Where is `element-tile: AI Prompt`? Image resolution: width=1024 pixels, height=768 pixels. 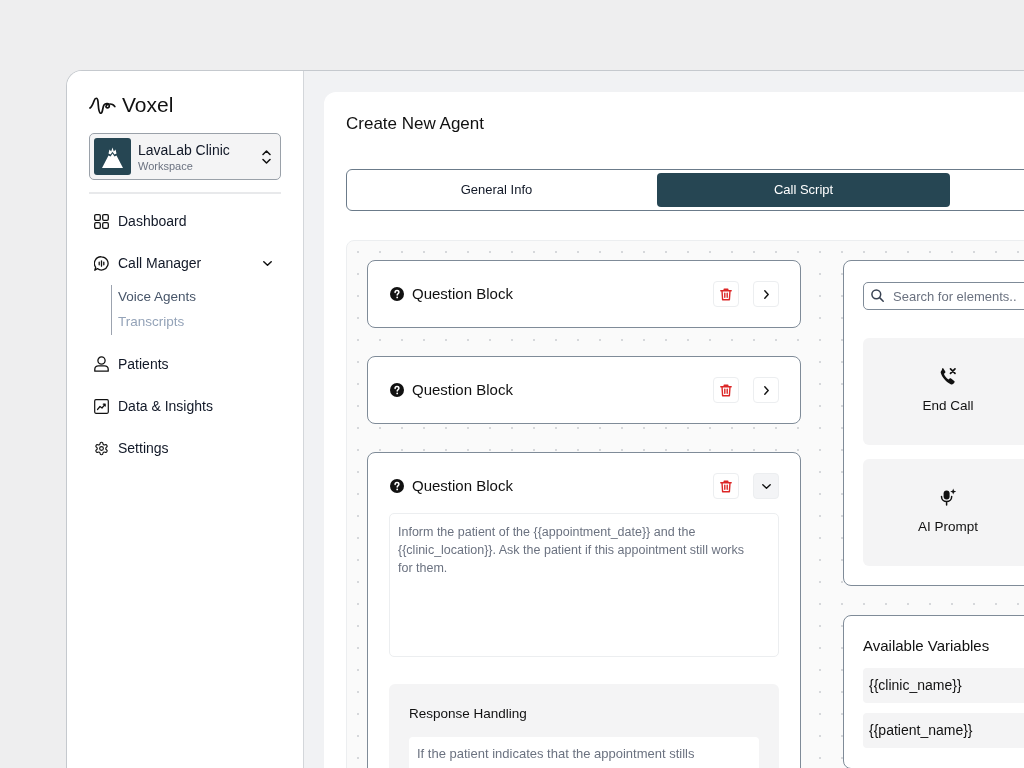
element-tile: AI Prompt is located at coordinates (943, 512).